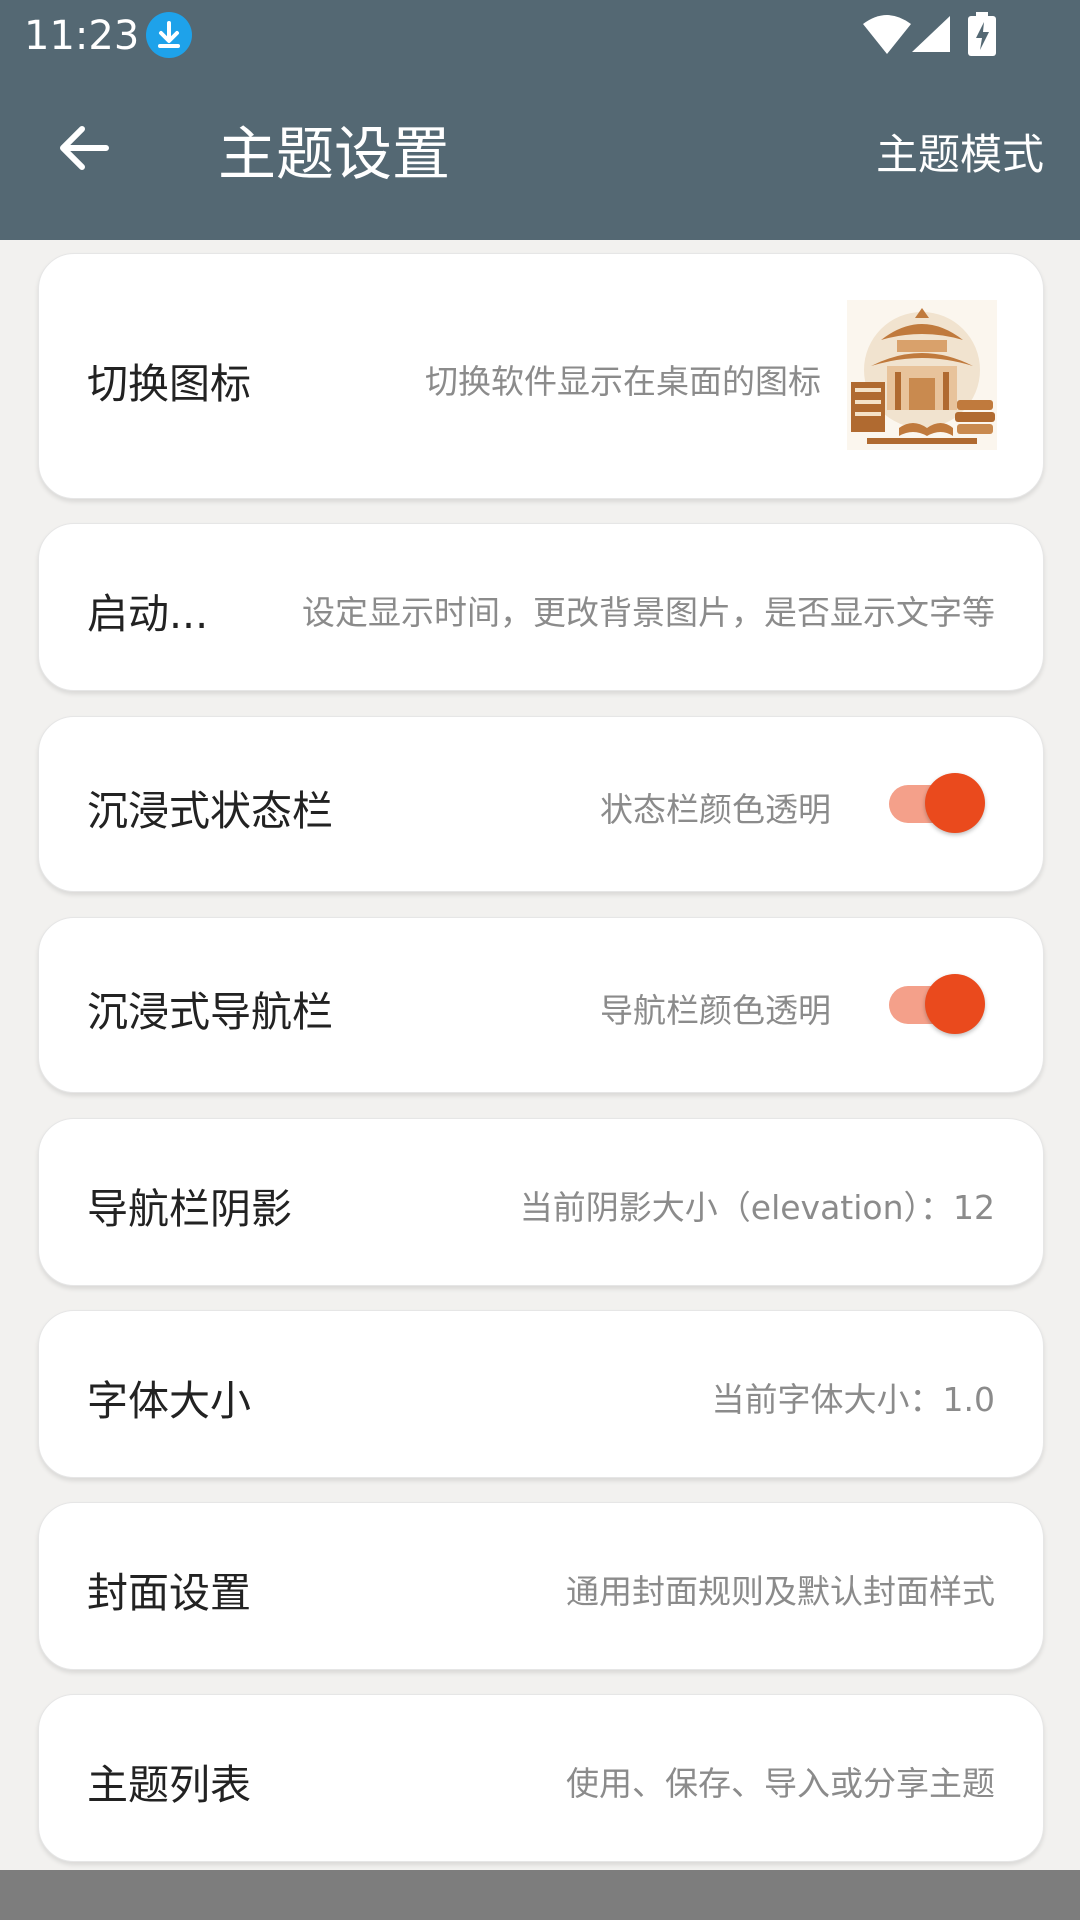 The image size is (1080, 1920). Describe the element at coordinates (982, 36) in the screenshot. I see `battery-charging-icon` at that location.